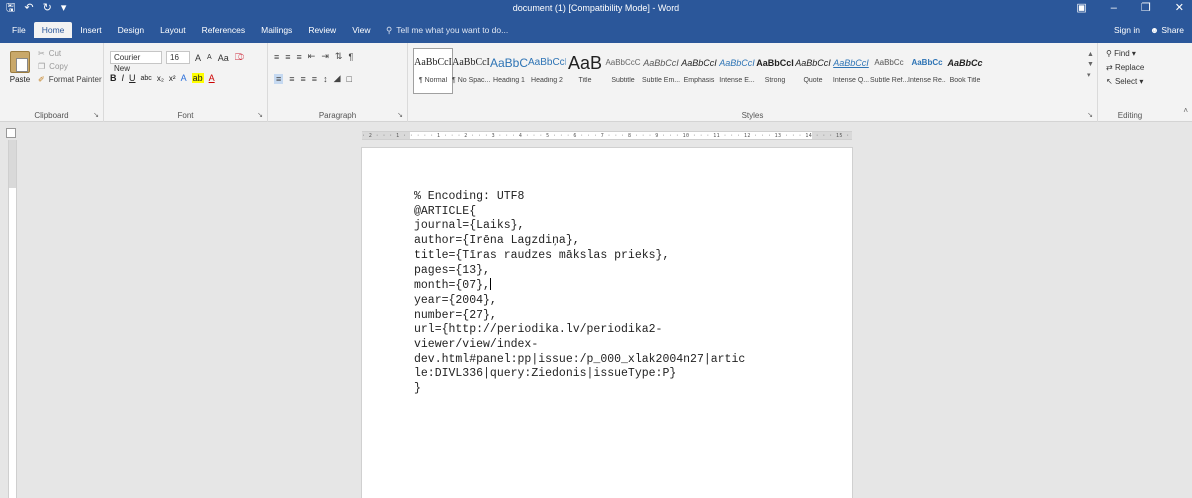 The width and height of the screenshot is (1192, 498). Describe the element at coordinates (291, 79) in the screenshot. I see `align-center-icon: ≡` at that location.